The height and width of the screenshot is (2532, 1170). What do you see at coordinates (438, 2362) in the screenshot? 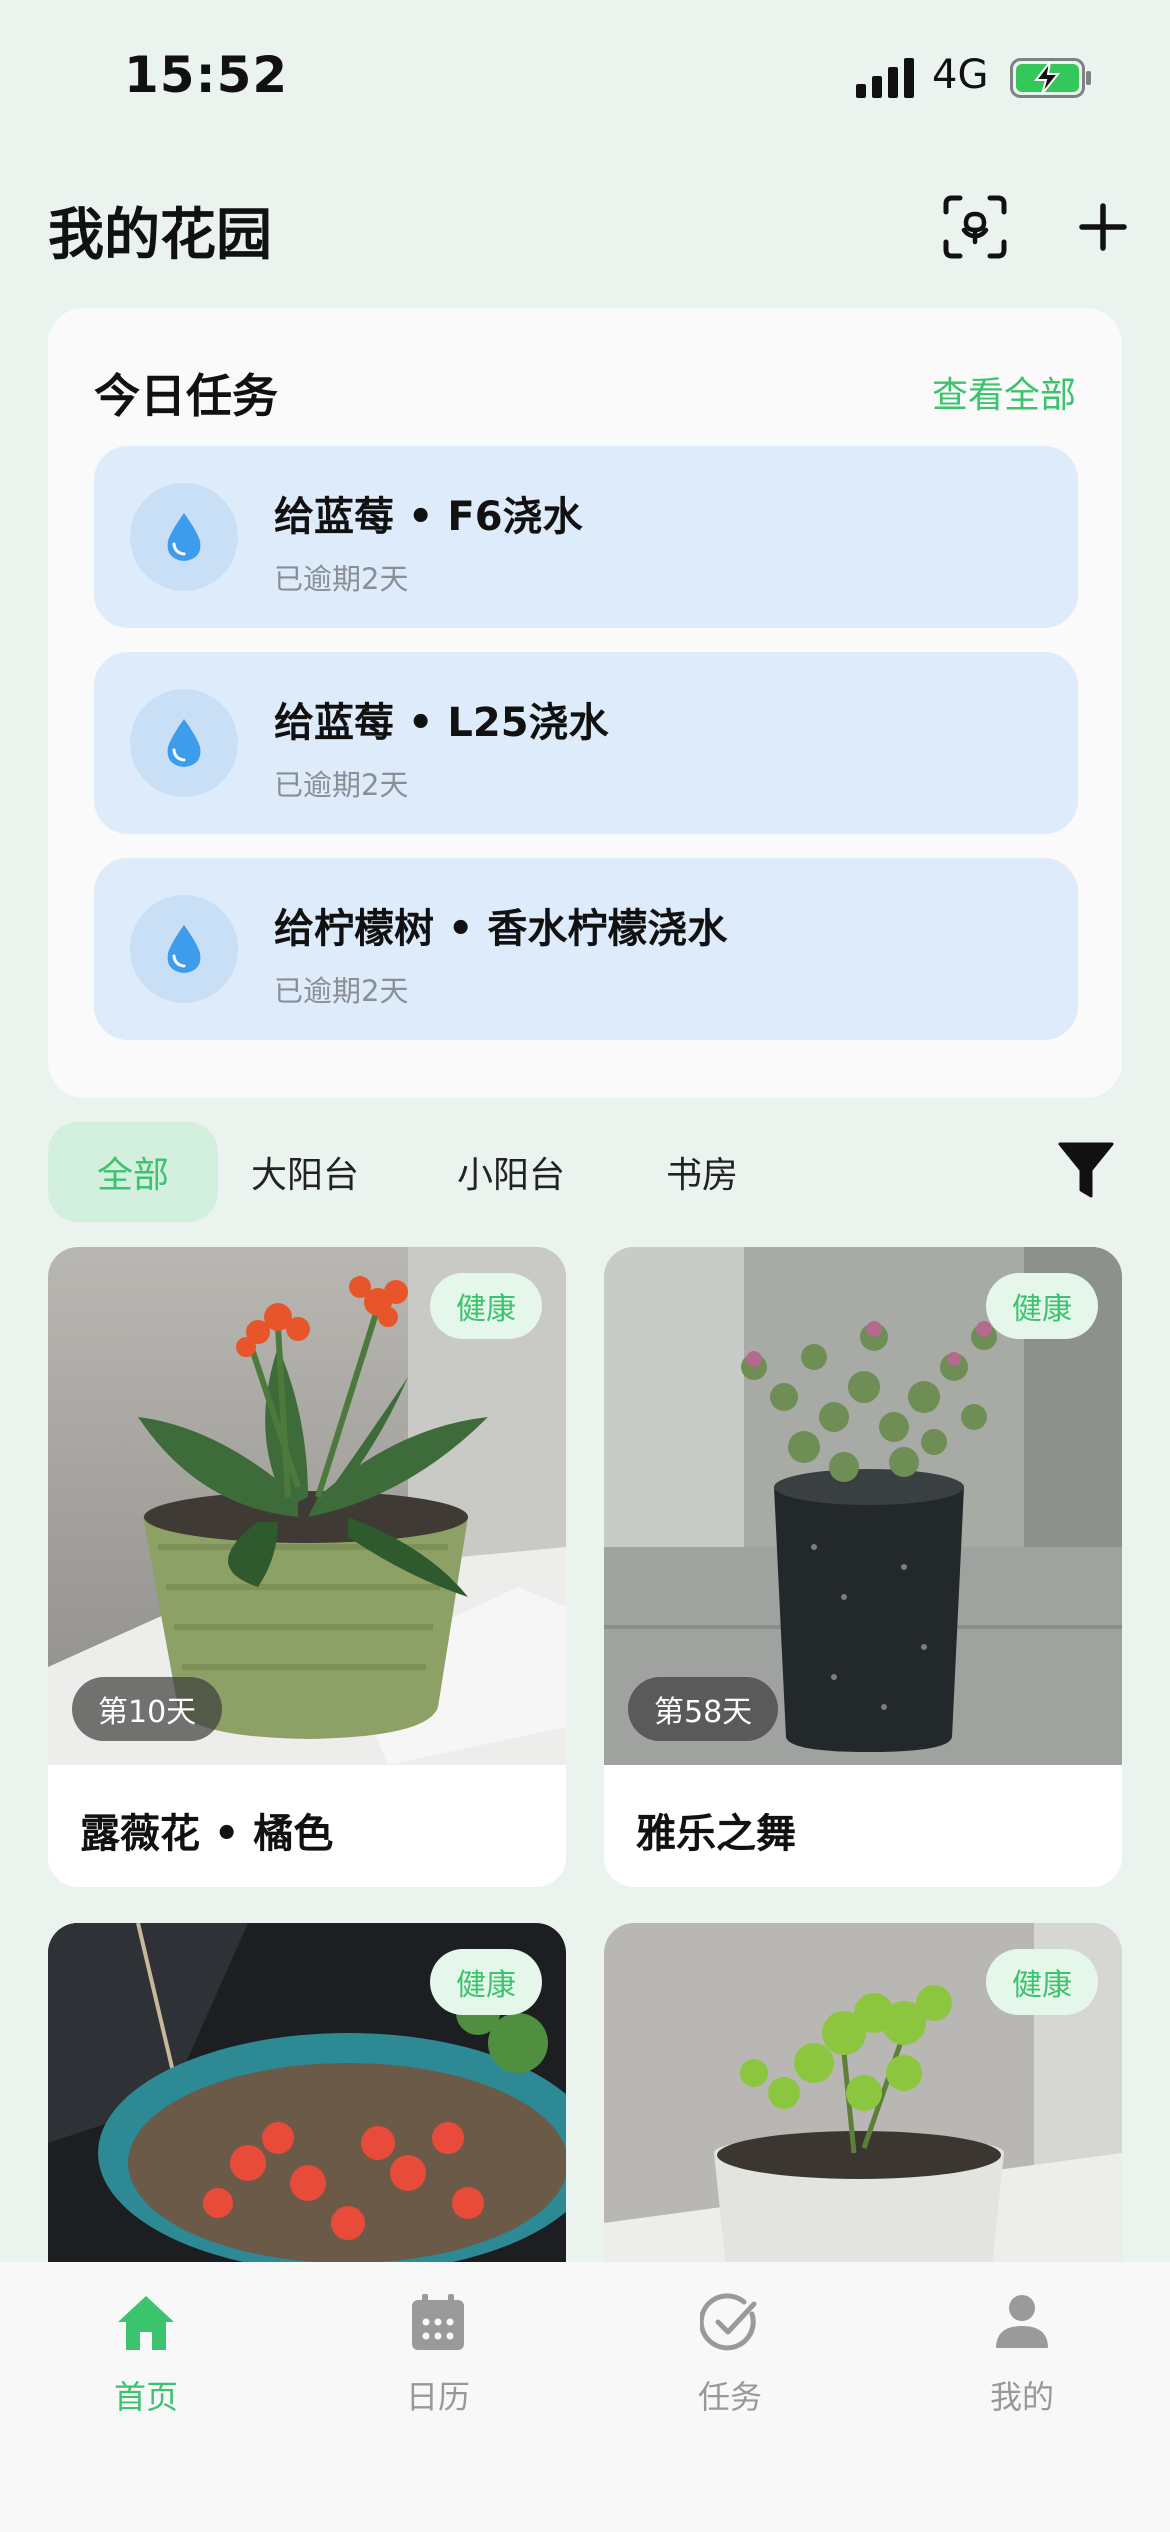
I see `nav-calendar: 日历` at bounding box center [438, 2362].